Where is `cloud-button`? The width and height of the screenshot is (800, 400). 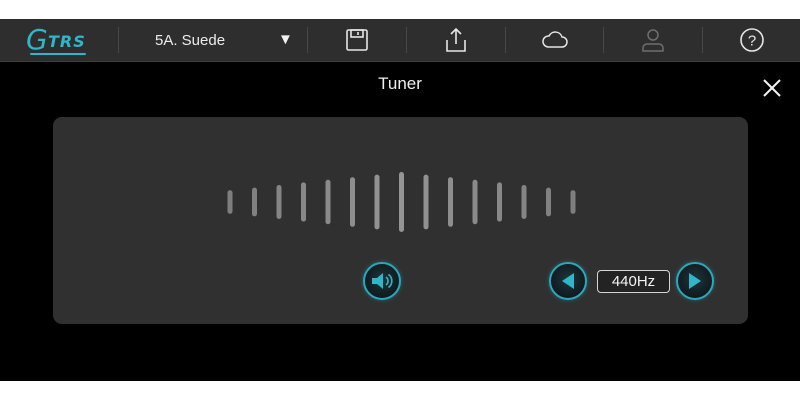 cloud-button is located at coordinates (555, 40).